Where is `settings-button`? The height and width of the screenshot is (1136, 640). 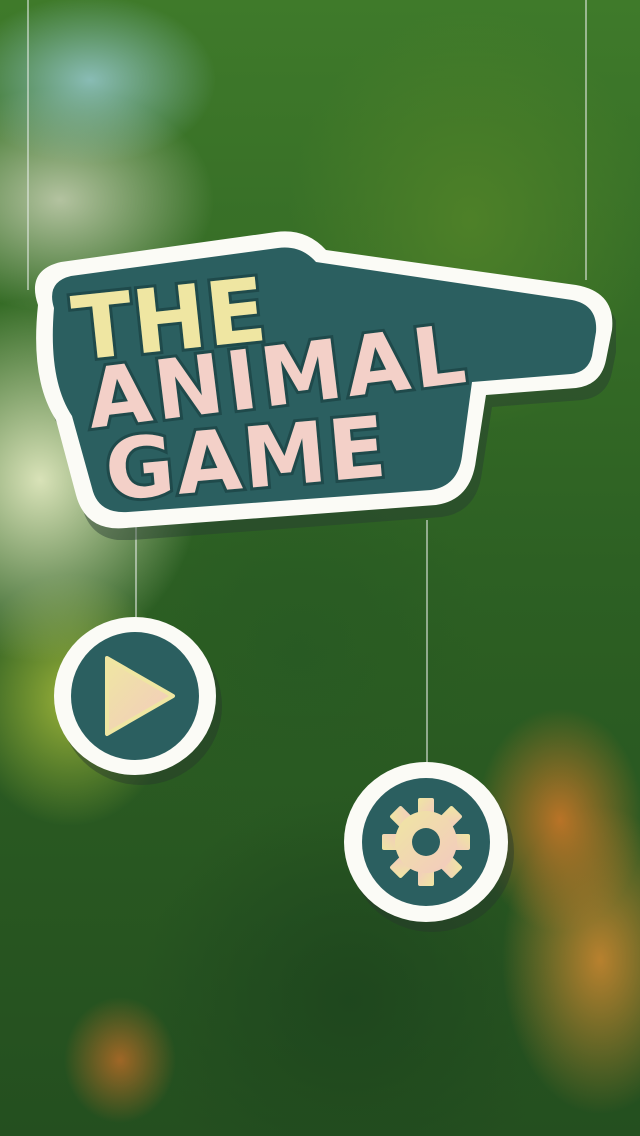 settings-button is located at coordinates (426, 842).